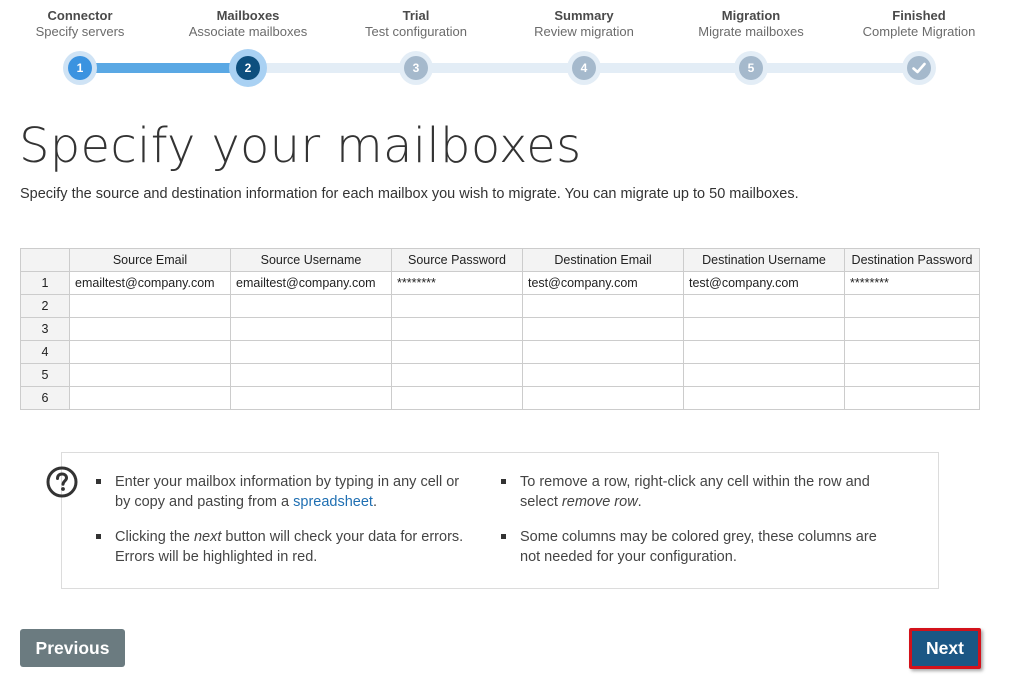 This screenshot has height=698, width=1010. What do you see at coordinates (45, 306) in the screenshot?
I see `row-number: 2` at bounding box center [45, 306].